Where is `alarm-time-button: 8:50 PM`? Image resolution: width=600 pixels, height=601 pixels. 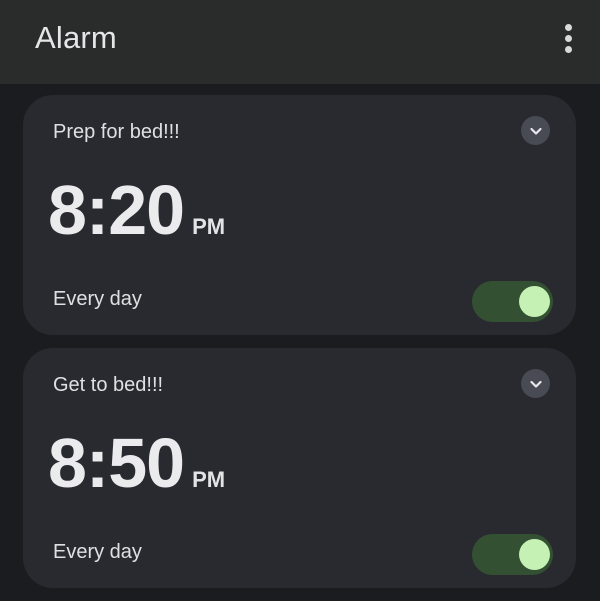
alarm-time-button: 8:50 PM is located at coordinates (136, 463).